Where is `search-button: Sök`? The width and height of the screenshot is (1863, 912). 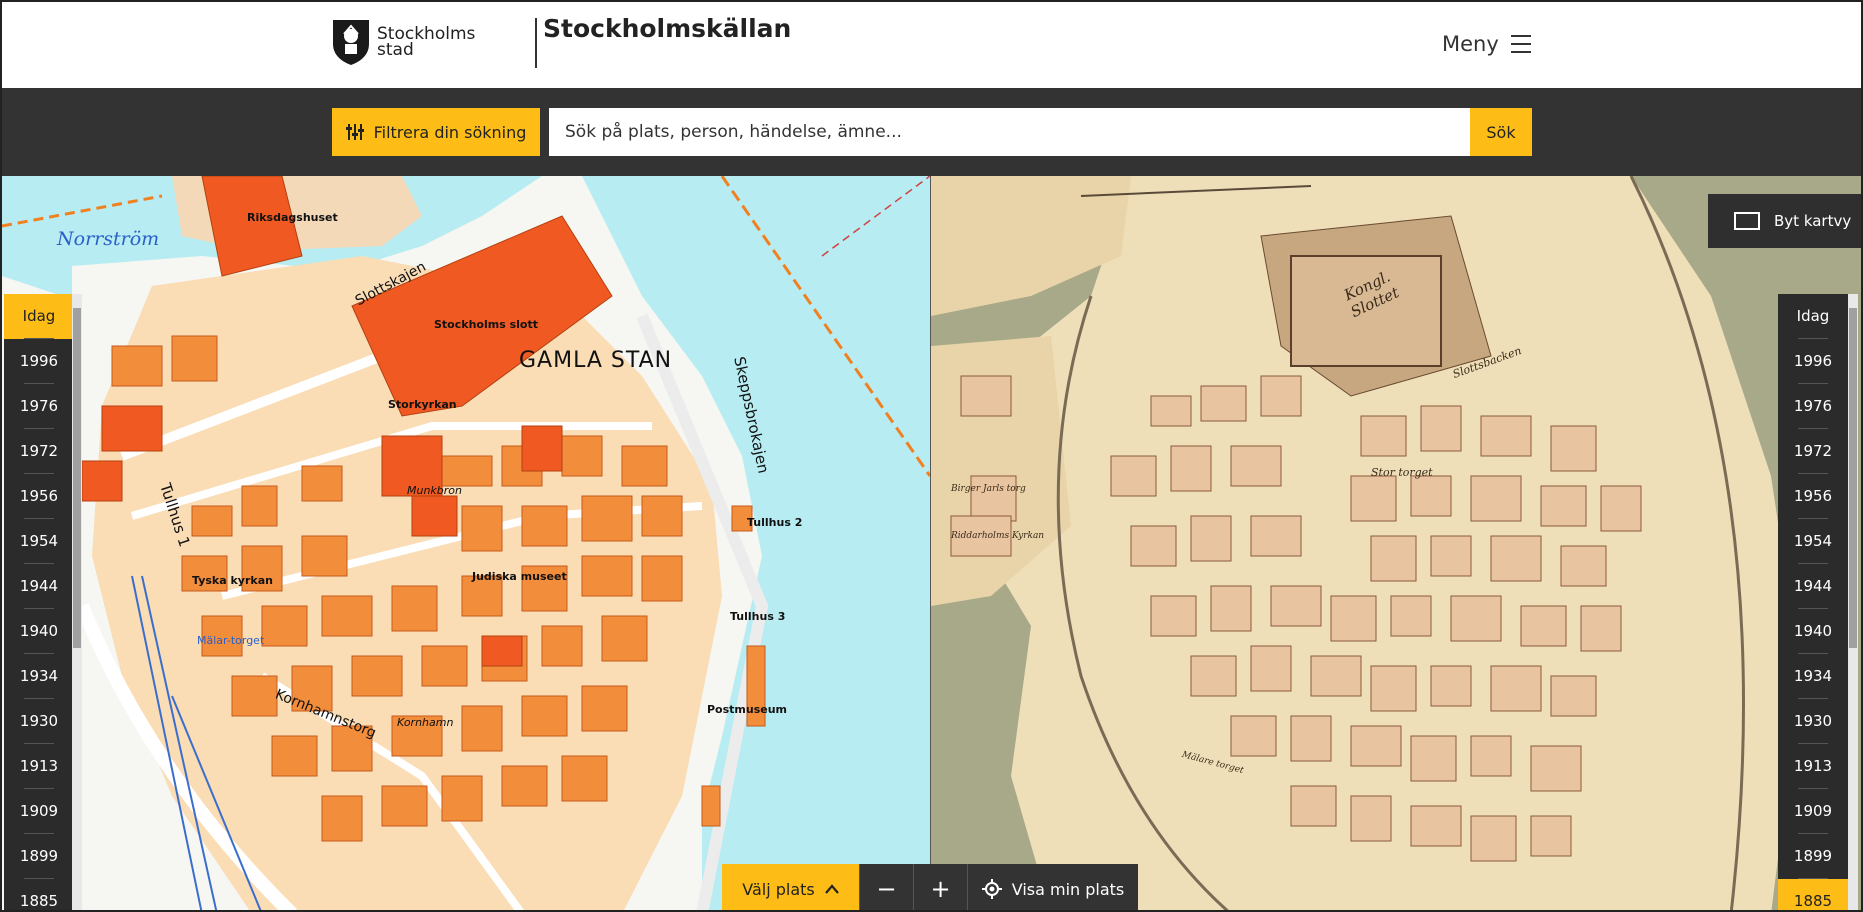
search-button: Sök is located at coordinates (1501, 132).